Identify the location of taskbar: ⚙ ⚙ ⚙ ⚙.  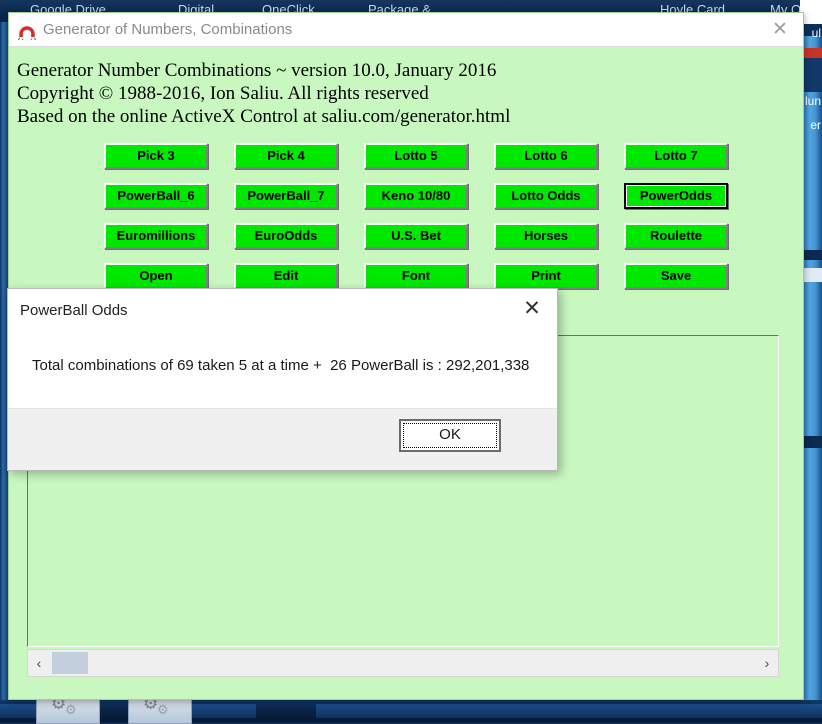
(411, 708).